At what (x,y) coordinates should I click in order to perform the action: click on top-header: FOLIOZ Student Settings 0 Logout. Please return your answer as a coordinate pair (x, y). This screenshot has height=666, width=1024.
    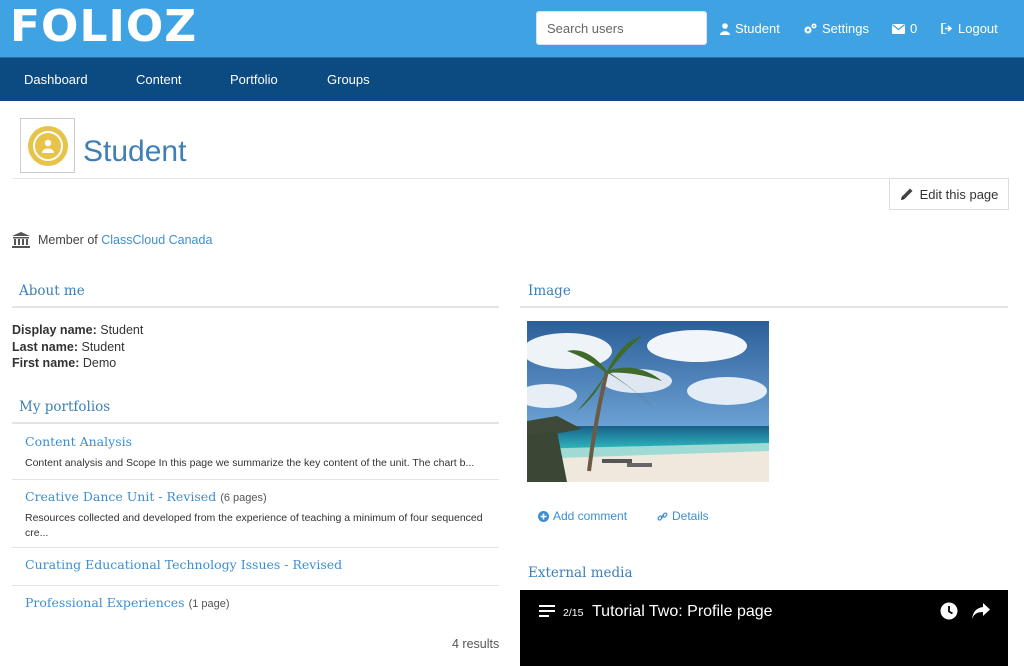
    Looking at the image, I should click on (512, 28).